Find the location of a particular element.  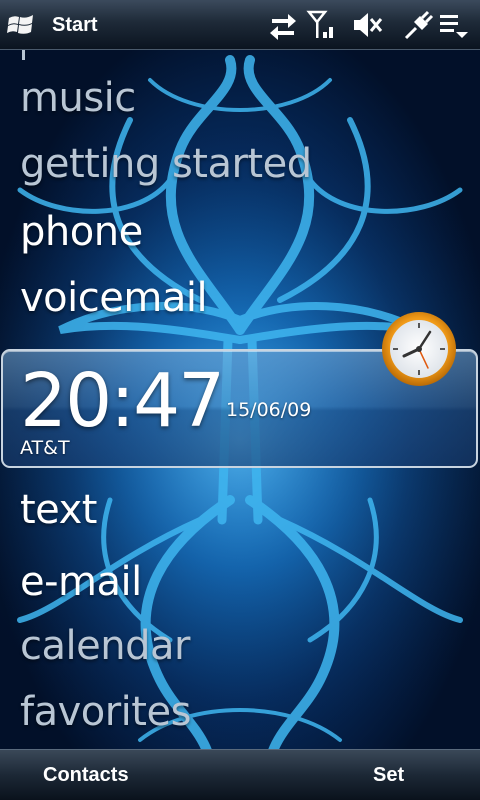

windows-flag-icon is located at coordinates (21, 25).